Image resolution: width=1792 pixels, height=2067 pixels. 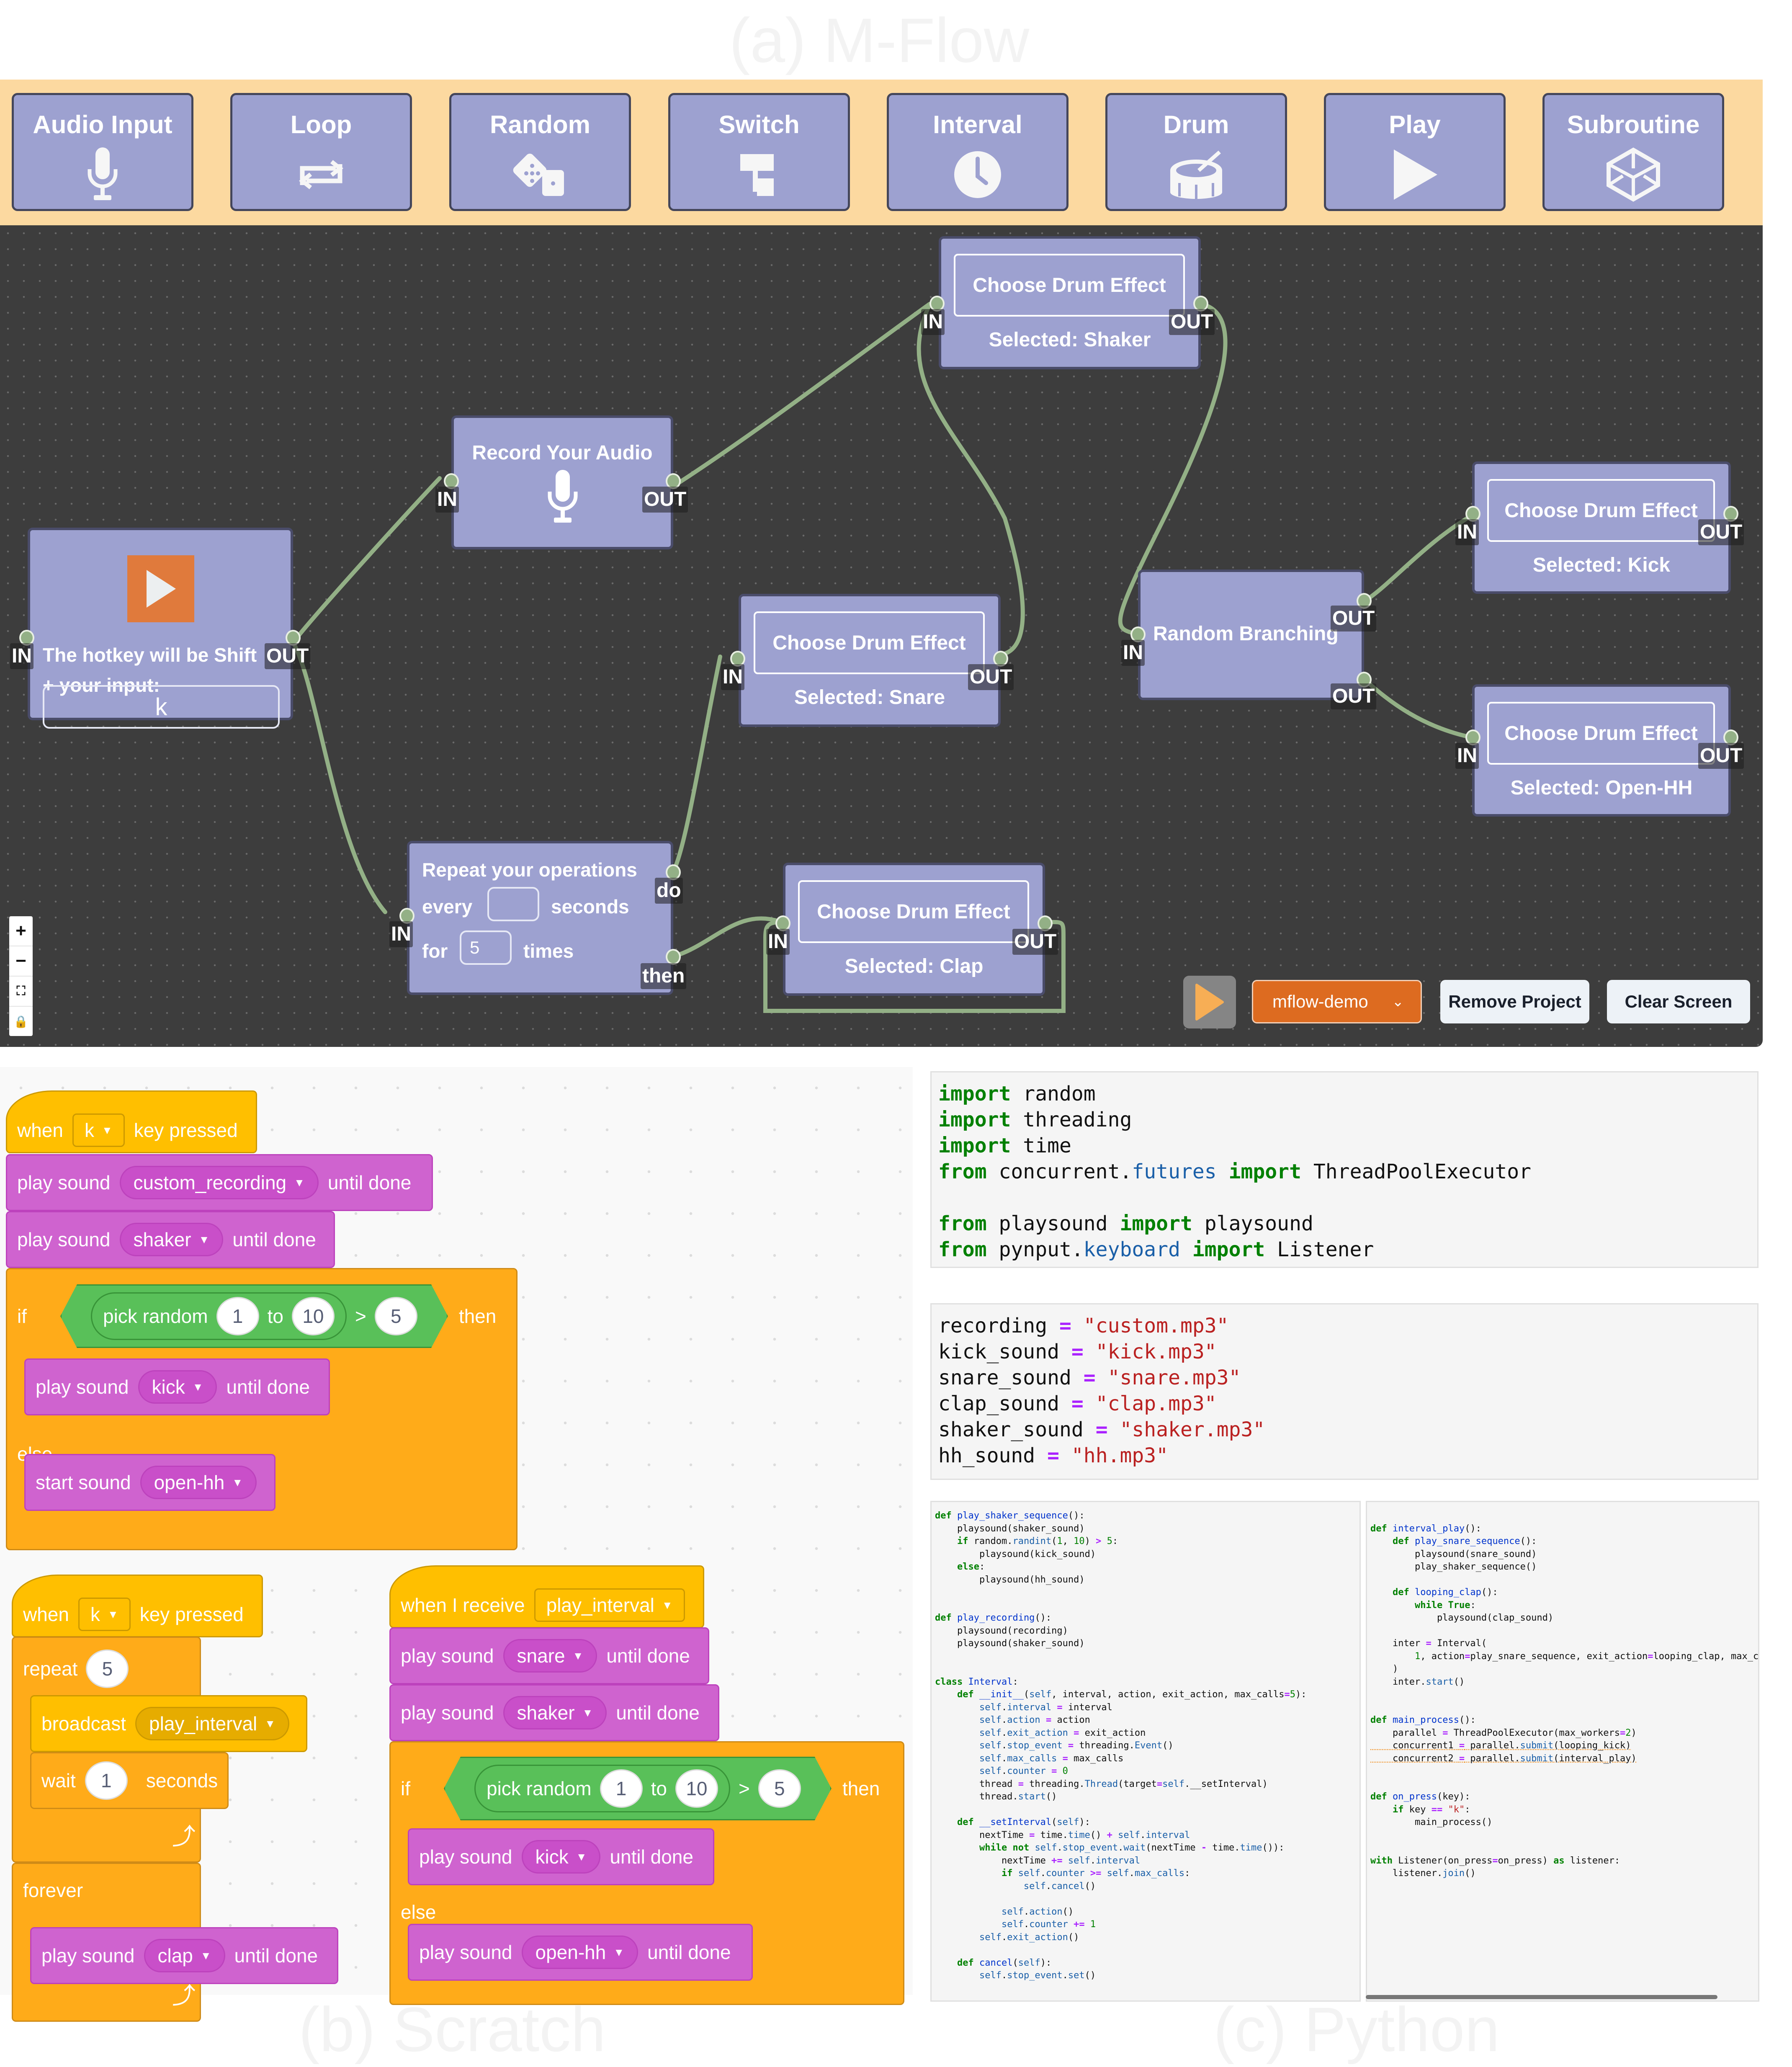 I want to click on play-sound-block: play sound snare ▼ until done, so click(x=549, y=1655).